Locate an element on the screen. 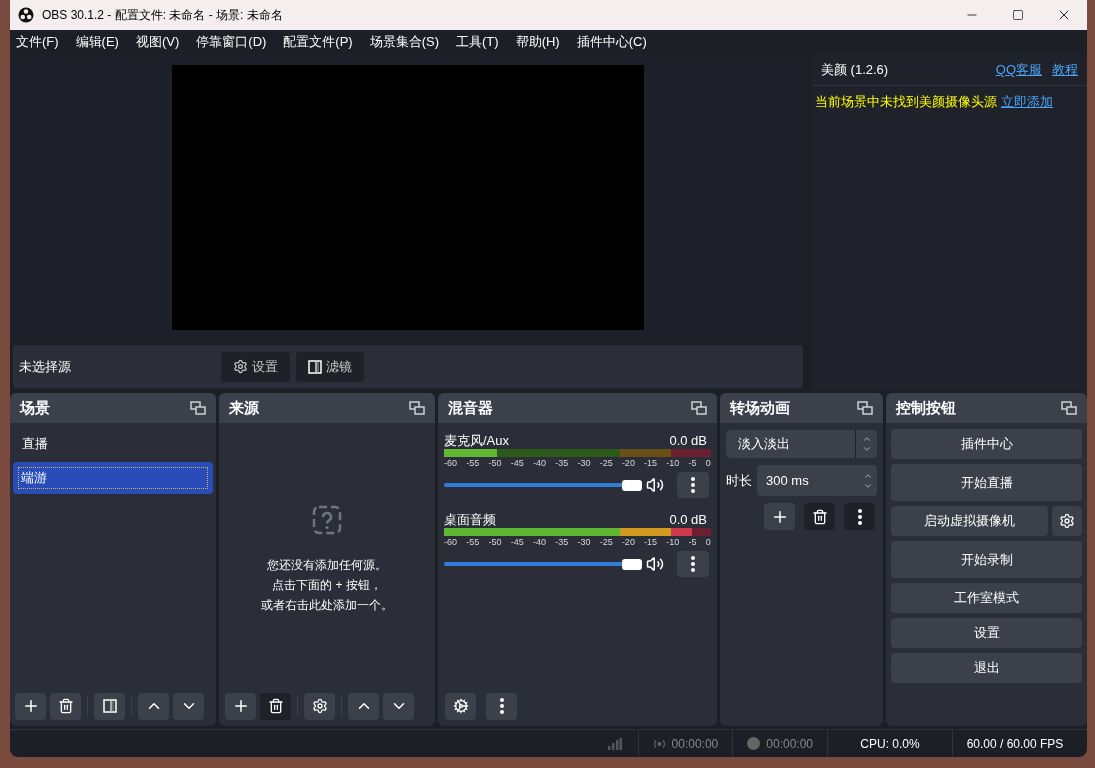 The height and width of the screenshot is (768, 1095). transition-select: 淡入淡出 is located at coordinates (801, 444).